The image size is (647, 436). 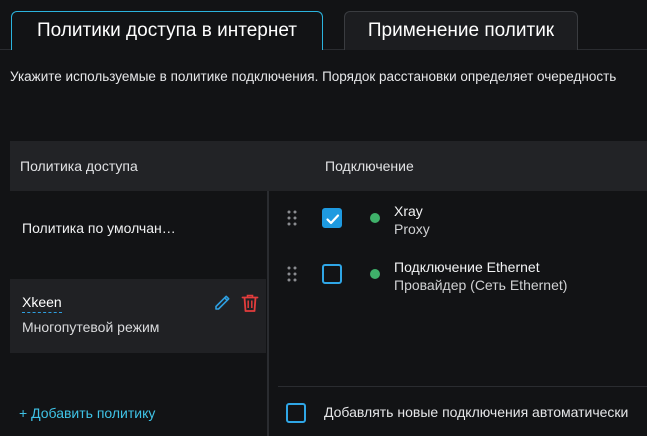 What do you see at coordinates (138, 316) in the screenshot?
I see `policy-item-xkeen: Xkeen Многопутевой режим` at bounding box center [138, 316].